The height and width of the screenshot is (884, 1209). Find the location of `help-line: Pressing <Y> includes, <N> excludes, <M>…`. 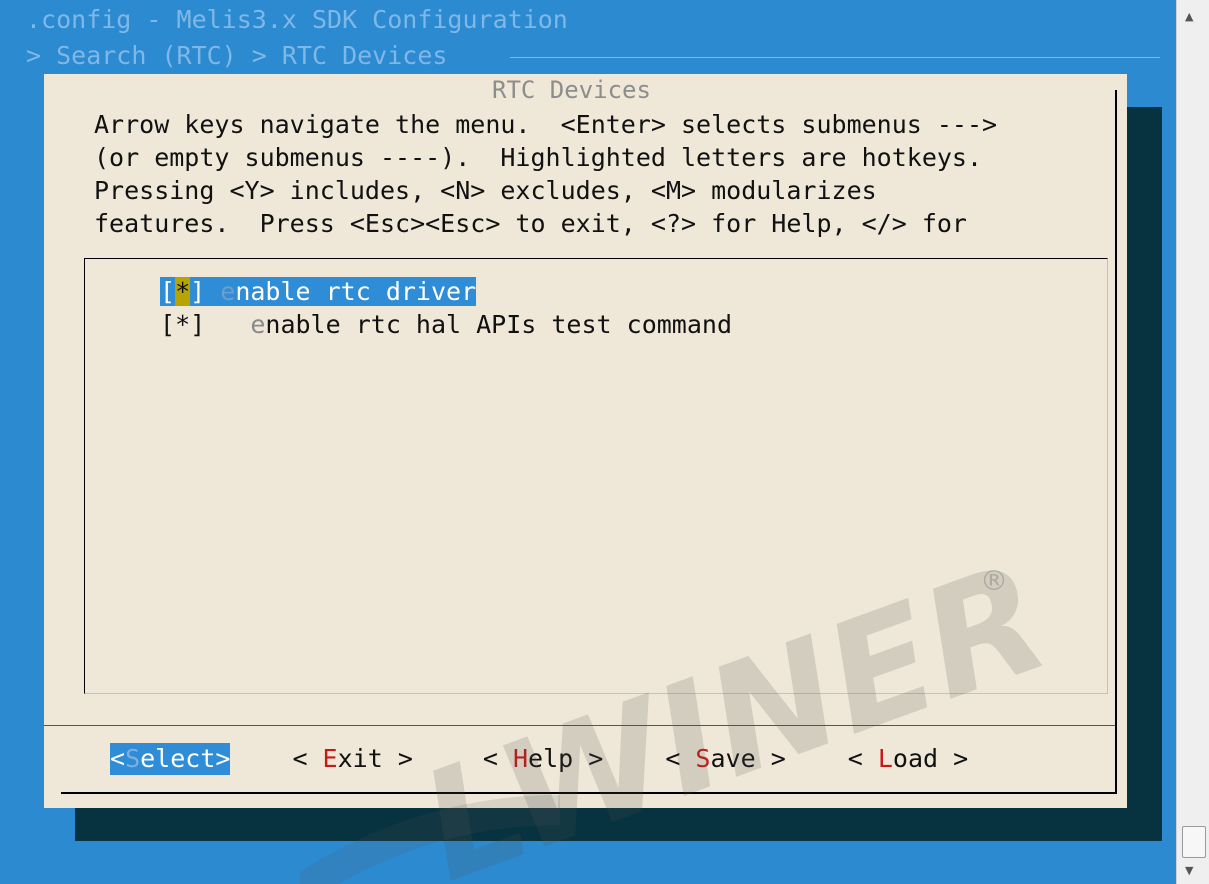

help-line: Pressing <Y> includes, <N> excludes, <M>… is located at coordinates (485, 190).